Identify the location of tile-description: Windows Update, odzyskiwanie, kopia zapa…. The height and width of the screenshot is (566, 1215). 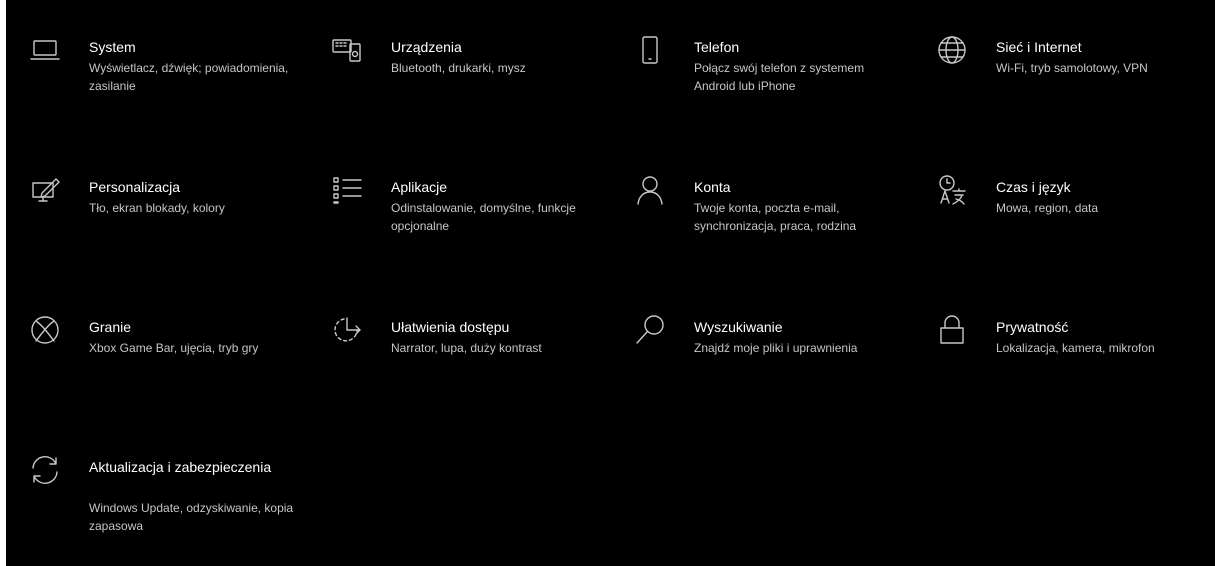
(191, 517).